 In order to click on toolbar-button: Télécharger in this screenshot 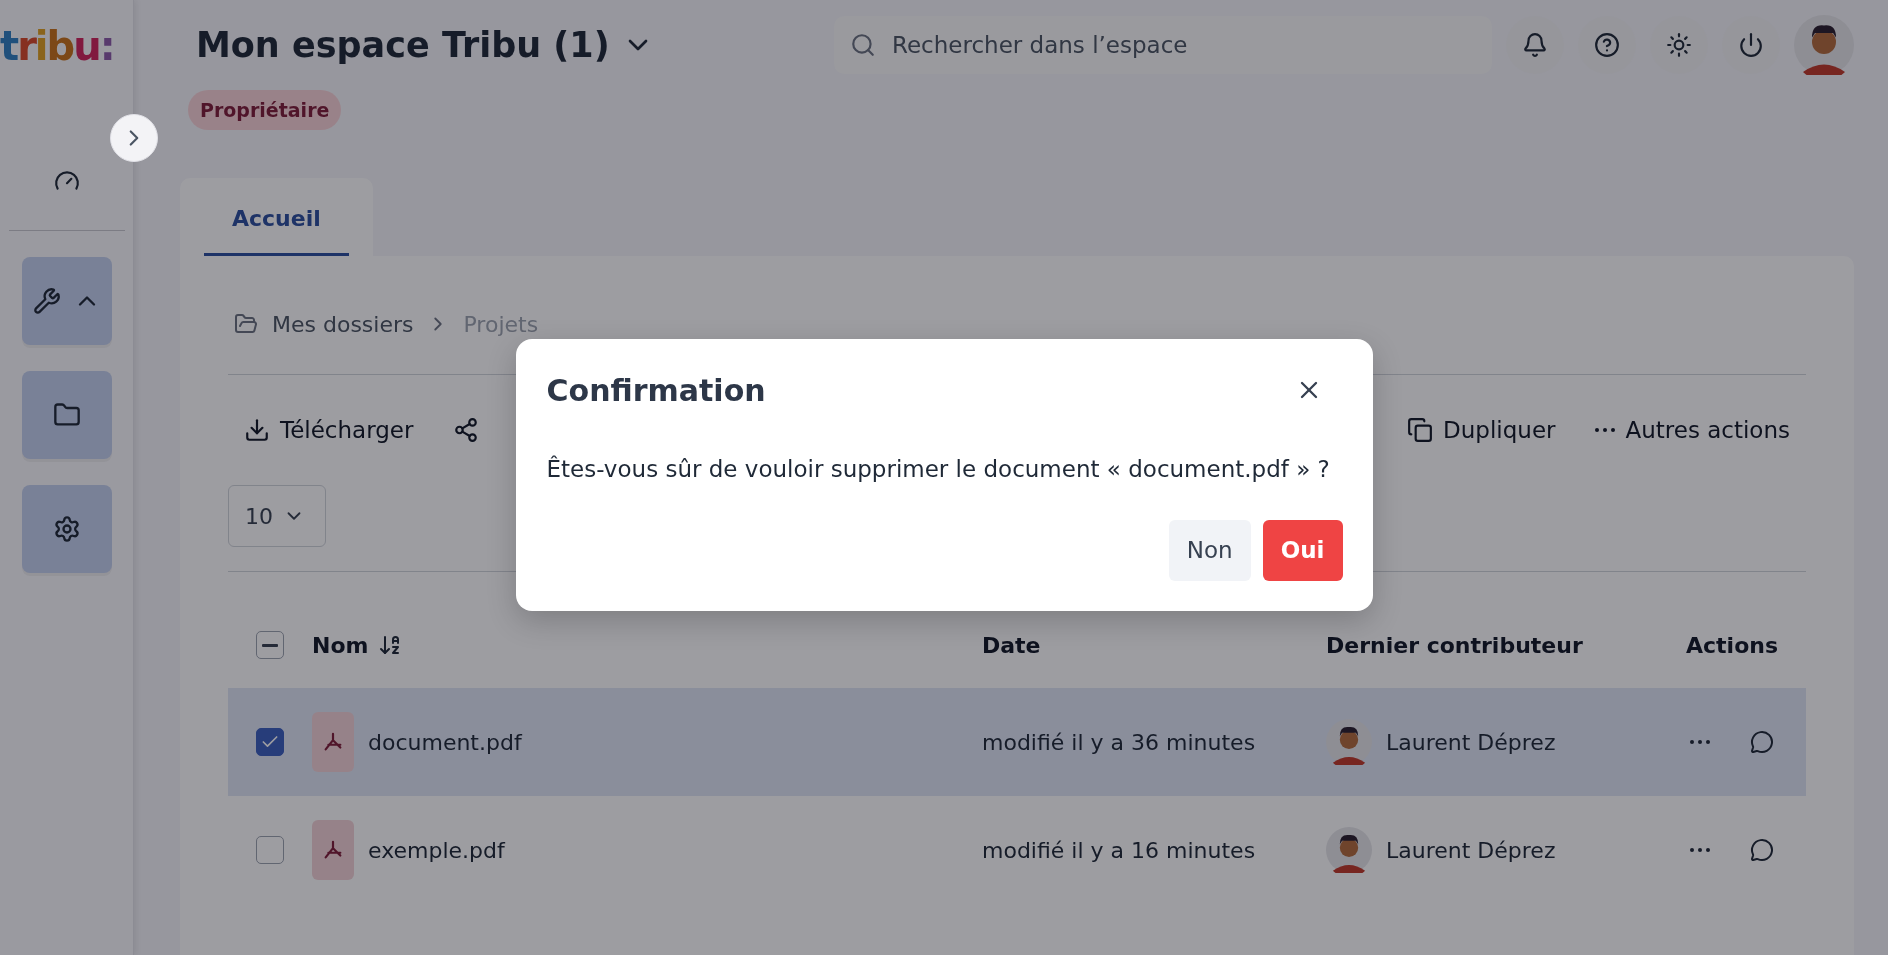, I will do `click(329, 430)`.